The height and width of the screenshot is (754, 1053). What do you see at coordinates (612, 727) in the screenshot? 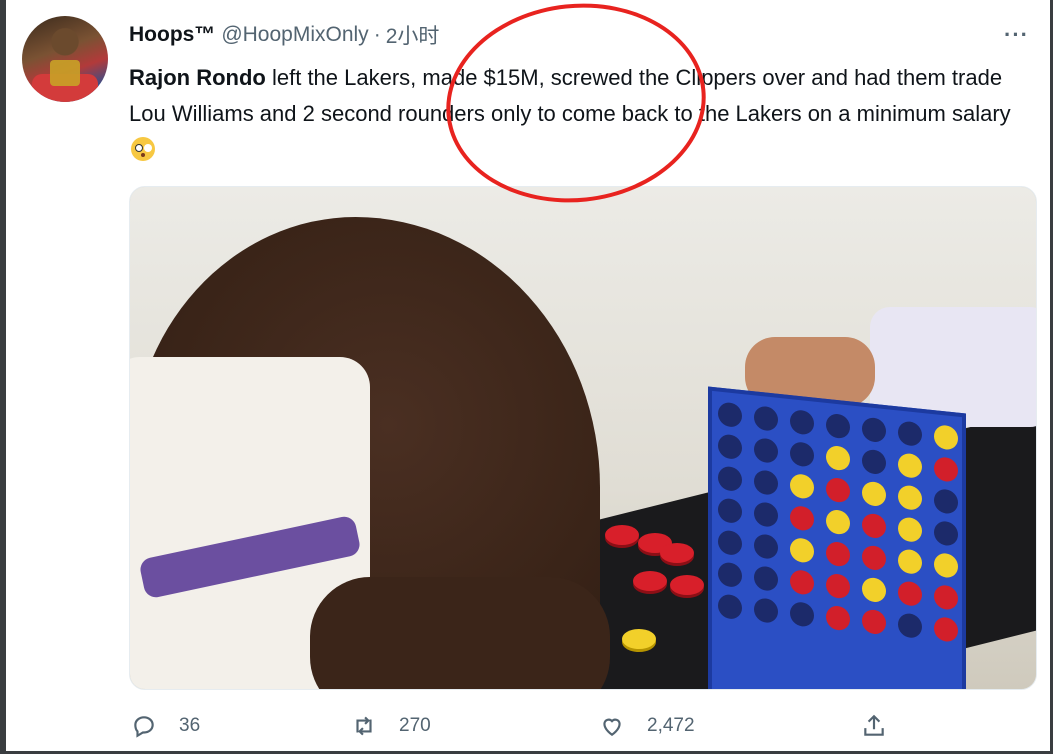
I see `heart-icon` at bounding box center [612, 727].